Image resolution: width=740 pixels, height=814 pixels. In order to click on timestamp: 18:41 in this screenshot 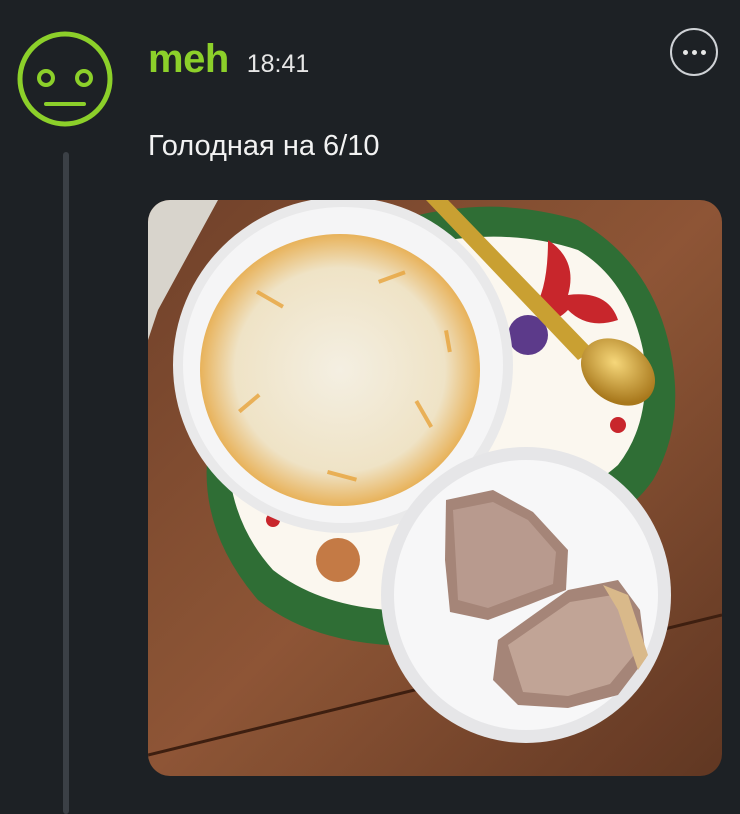, I will do `click(278, 64)`.